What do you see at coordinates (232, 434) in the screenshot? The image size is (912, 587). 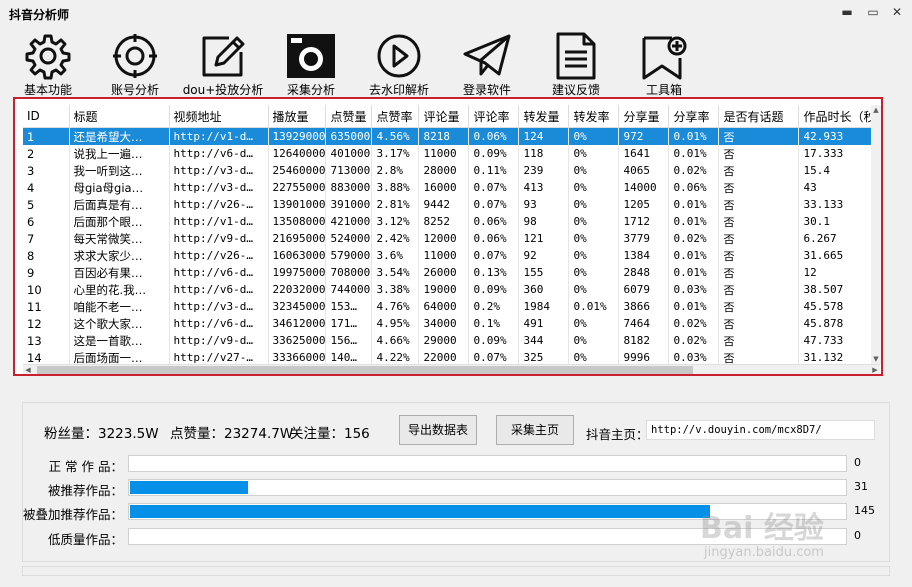 I see `likes-count: 点赞量：23274.7W` at bounding box center [232, 434].